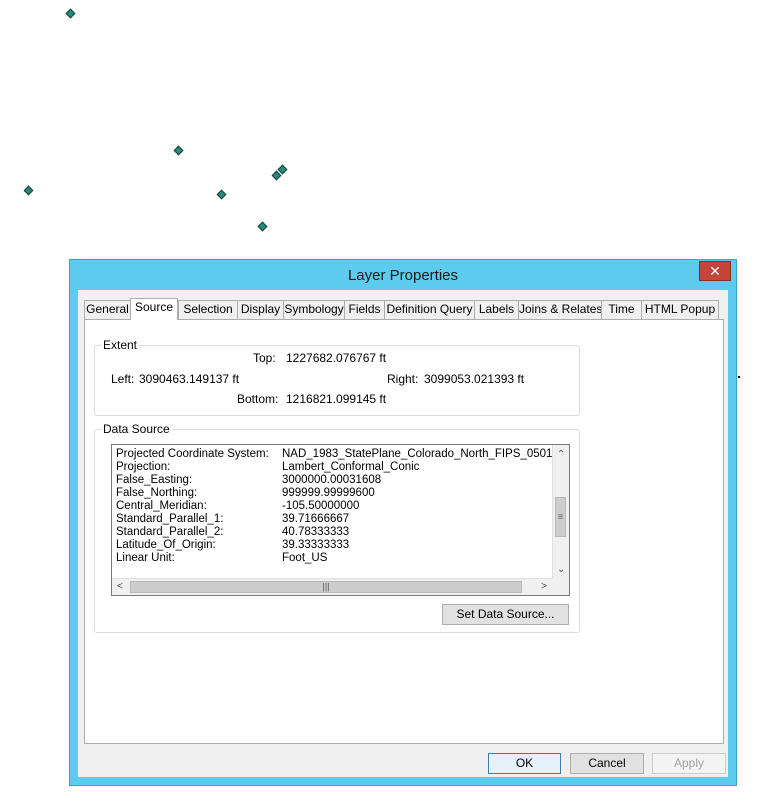 The width and height of the screenshot is (780, 801). Describe the element at coordinates (561, 455) in the screenshot. I see `scroll-up-icon: ⌃` at that location.